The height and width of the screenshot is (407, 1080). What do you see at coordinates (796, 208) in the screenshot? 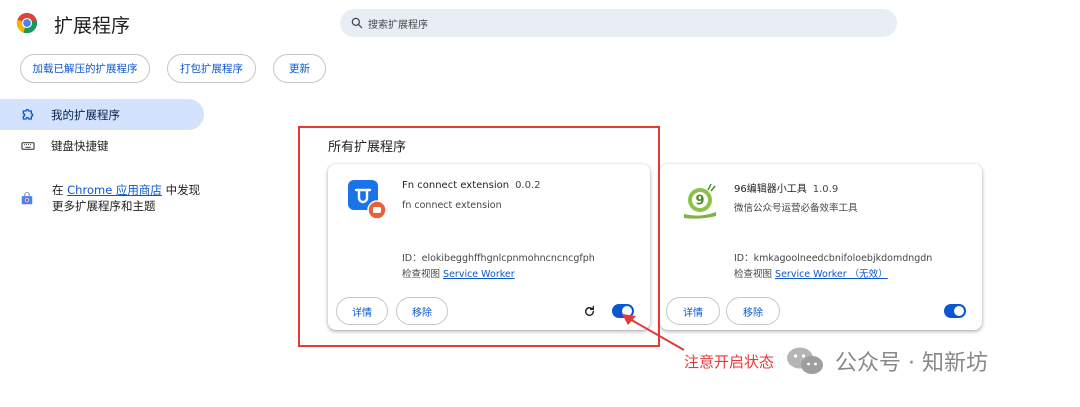
I see `extension-description: 微信公众号运营必备效率工具` at bounding box center [796, 208].